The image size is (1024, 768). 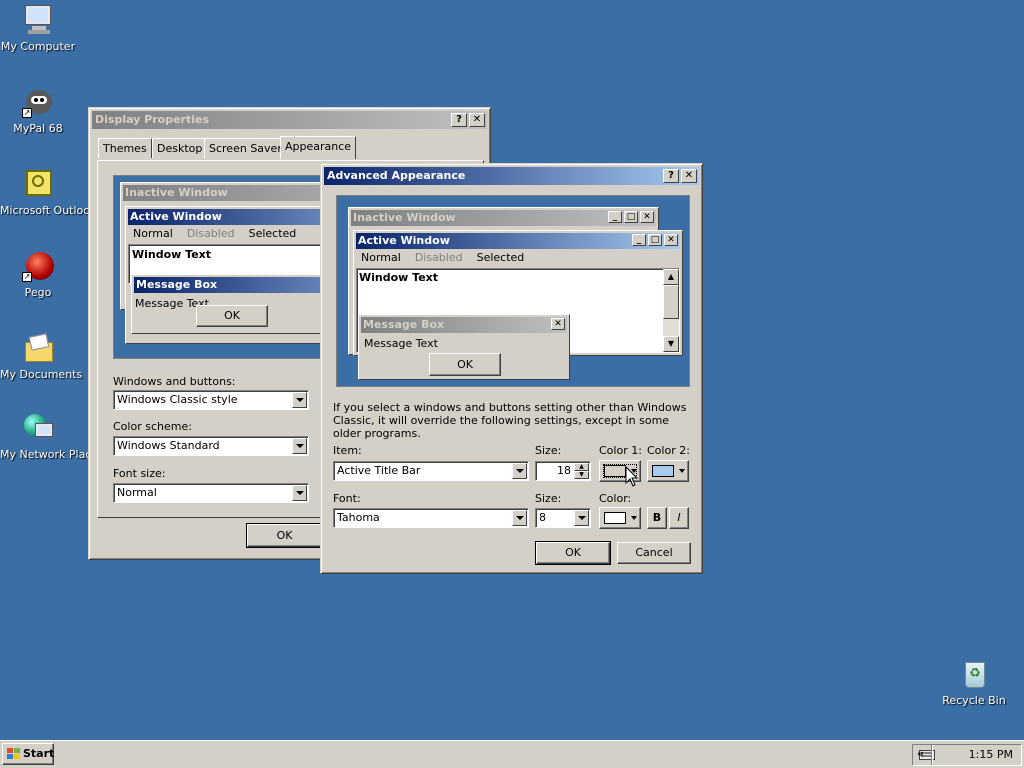 What do you see at coordinates (615, 217) in the screenshot?
I see `minimize-icon: _` at bounding box center [615, 217].